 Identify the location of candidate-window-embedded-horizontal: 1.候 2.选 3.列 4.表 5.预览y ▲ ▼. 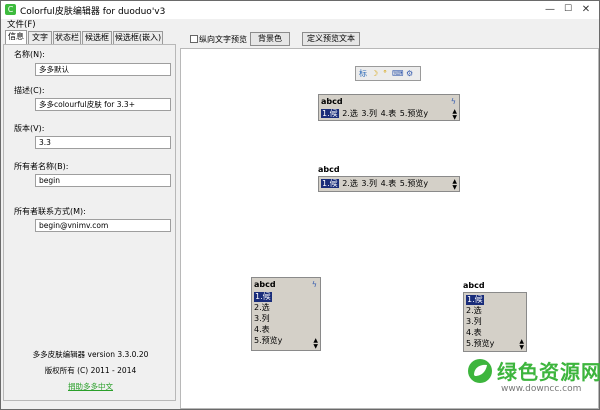
(389, 184).